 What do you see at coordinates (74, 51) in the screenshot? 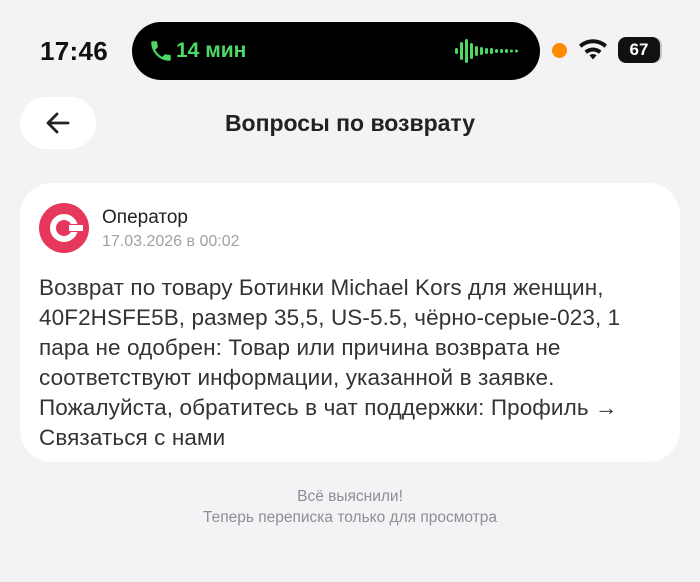
I see `status-time: 17:46` at bounding box center [74, 51].